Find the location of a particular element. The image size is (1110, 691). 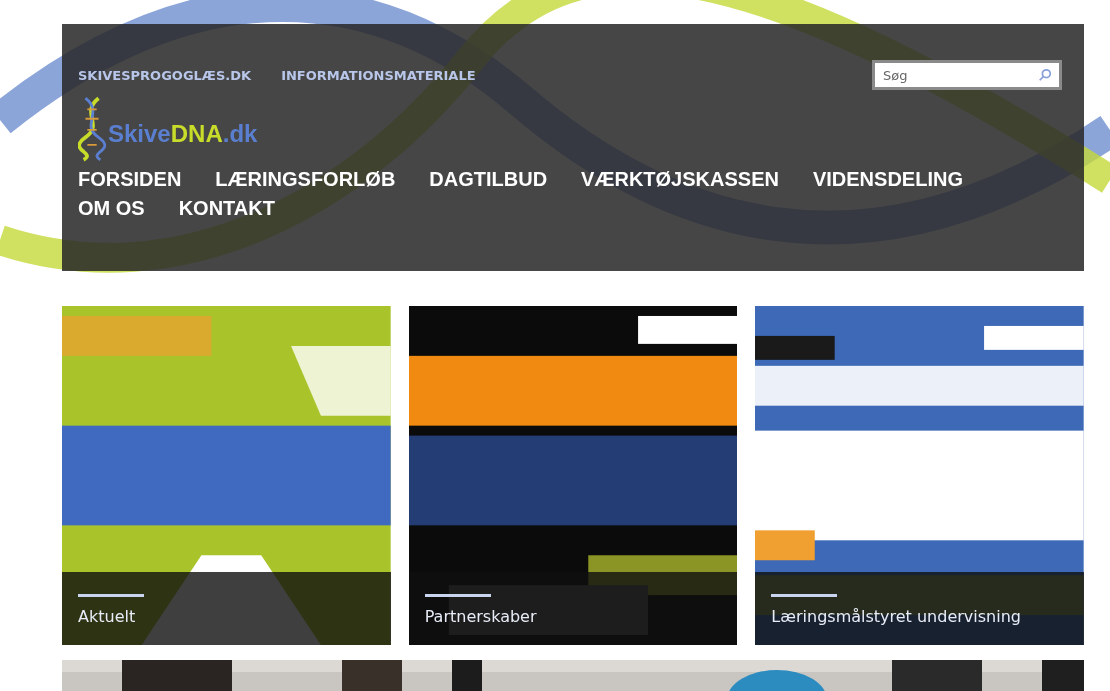

nav-link: VÆRKTØJSKASSEN is located at coordinates (680, 179).